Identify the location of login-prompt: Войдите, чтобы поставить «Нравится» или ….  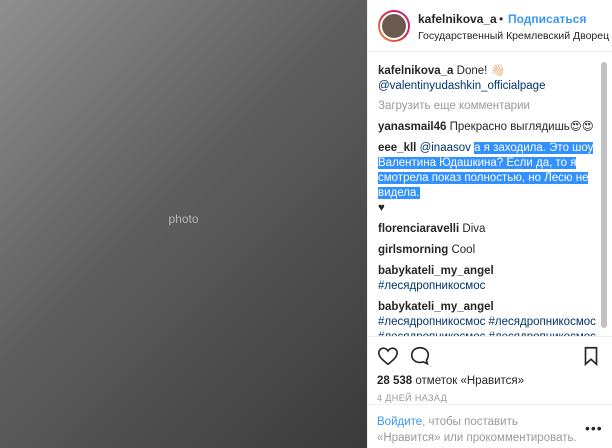
(477, 430).